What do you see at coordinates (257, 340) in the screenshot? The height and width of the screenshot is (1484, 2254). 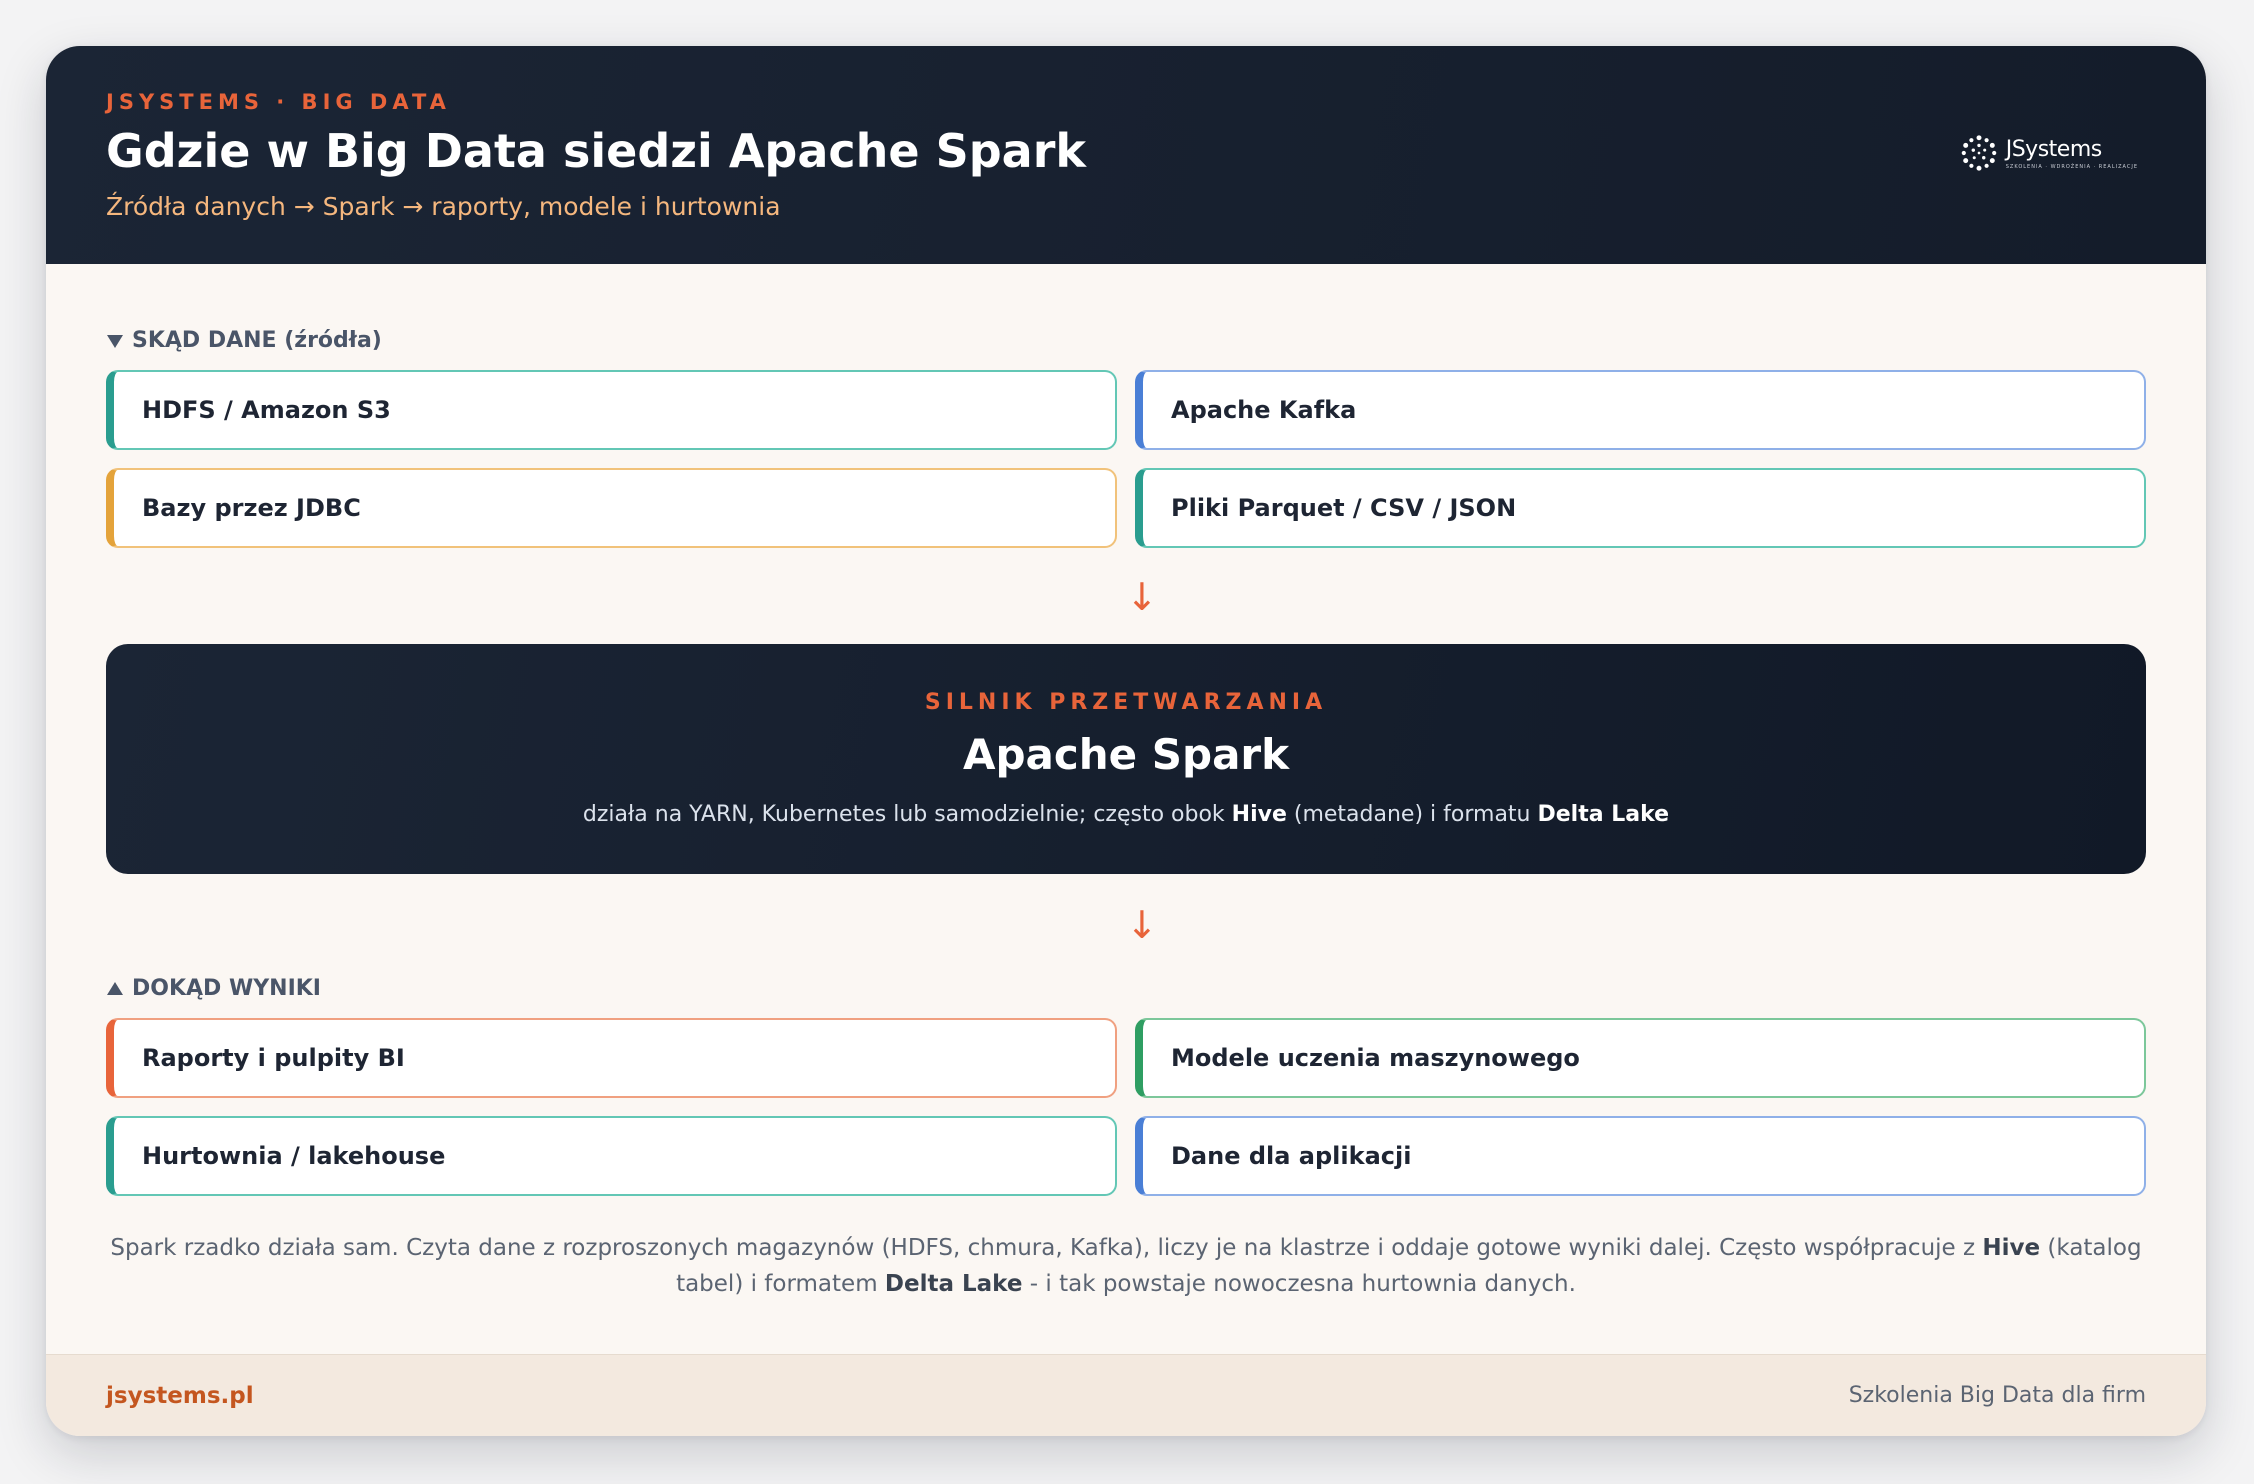 I see `sources-label-text: SKĄD DANE (źródła)` at bounding box center [257, 340].